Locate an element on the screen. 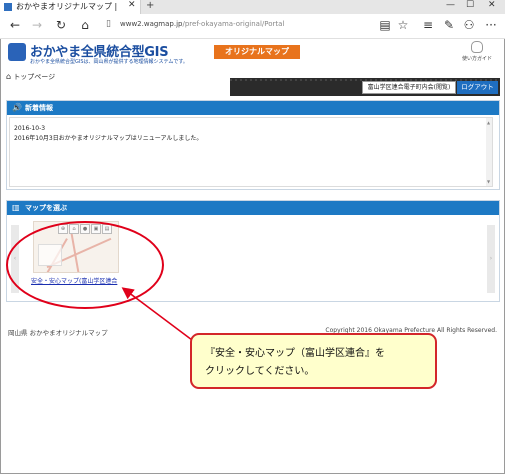 This screenshot has width=505, height=474. news-panel-header: 🔊 新着情報 is located at coordinates (253, 108).